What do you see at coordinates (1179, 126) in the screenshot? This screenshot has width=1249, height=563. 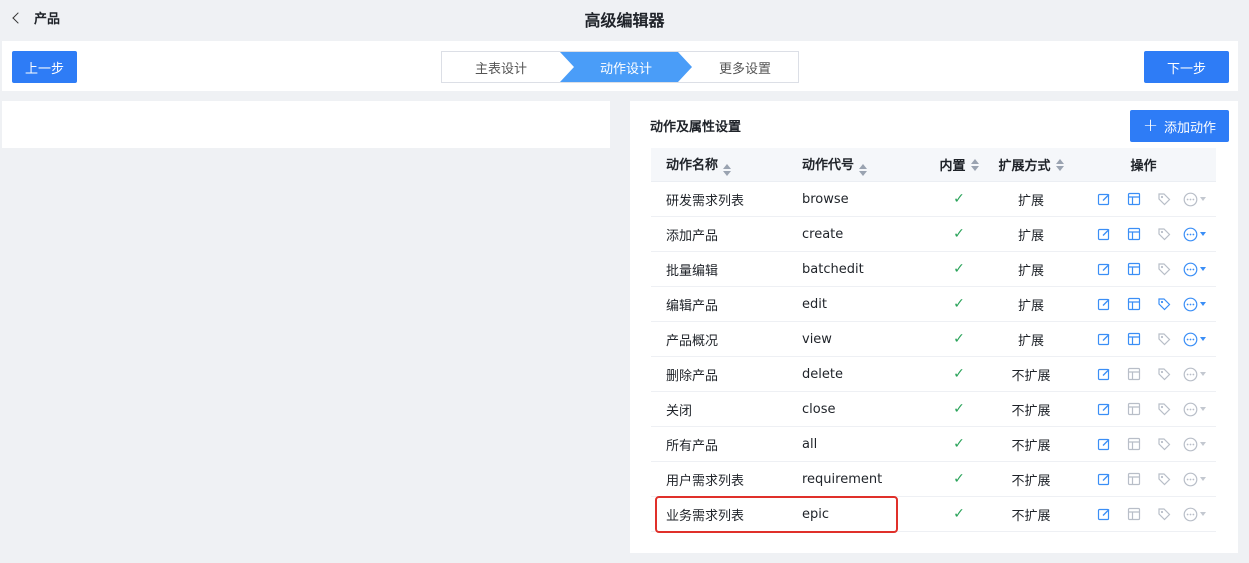 I see `add-action-button: + 添加动作` at bounding box center [1179, 126].